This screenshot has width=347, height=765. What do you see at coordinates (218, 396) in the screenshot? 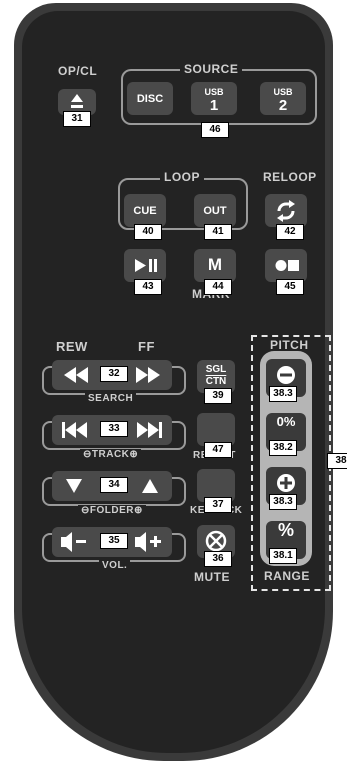
I see `callout-39: 39` at bounding box center [218, 396].